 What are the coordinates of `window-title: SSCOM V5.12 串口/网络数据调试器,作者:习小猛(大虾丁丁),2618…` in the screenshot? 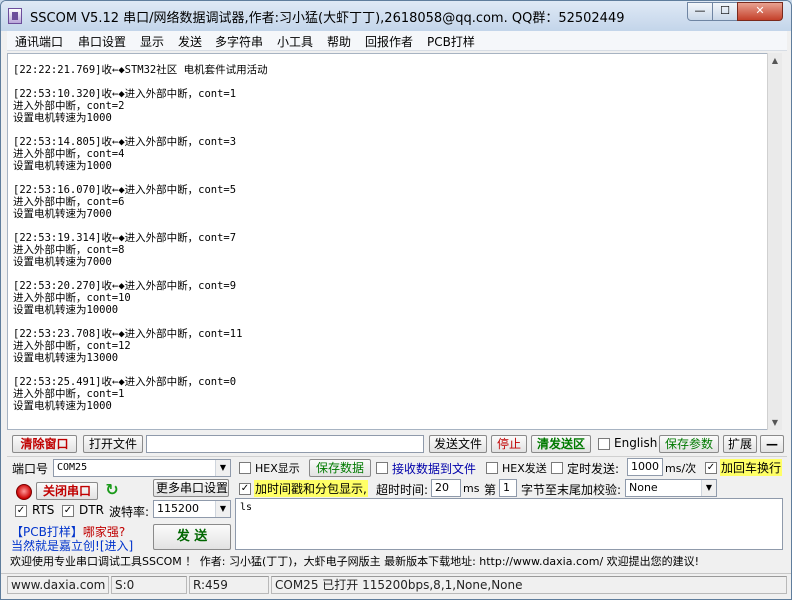 It's located at (327, 18).